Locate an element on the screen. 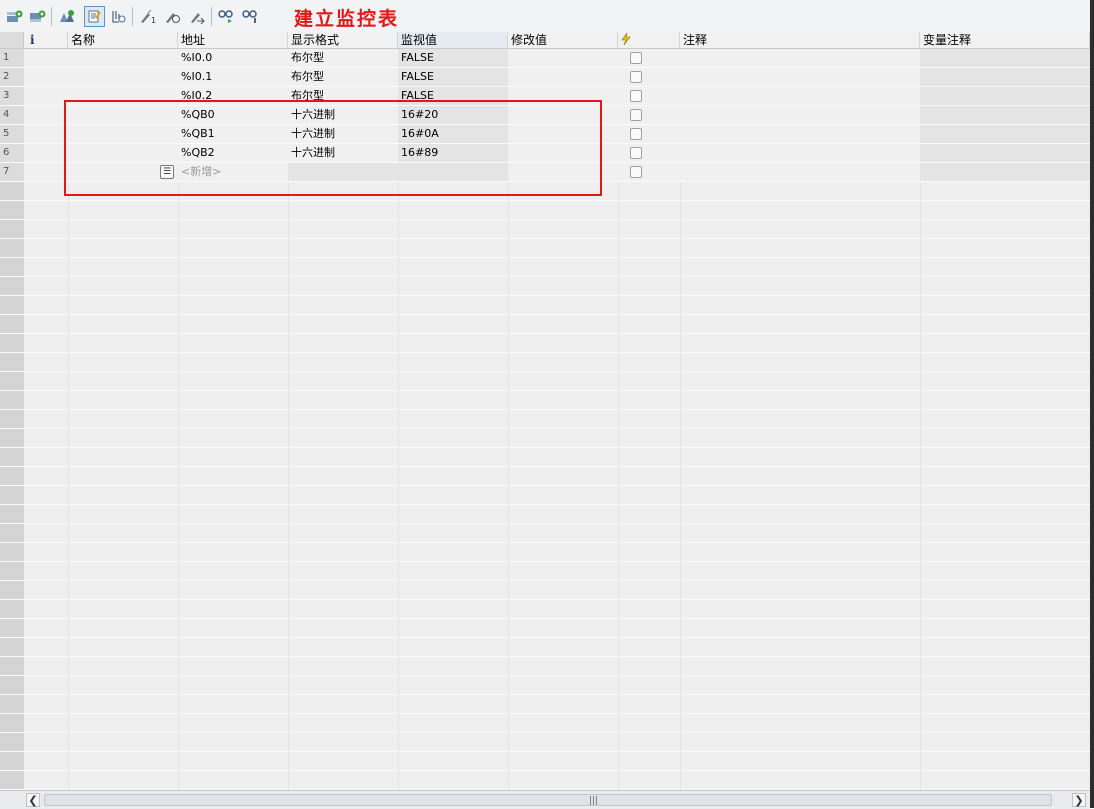 This screenshot has width=1094, height=809. address-cell: %QB1 is located at coordinates (233, 134).